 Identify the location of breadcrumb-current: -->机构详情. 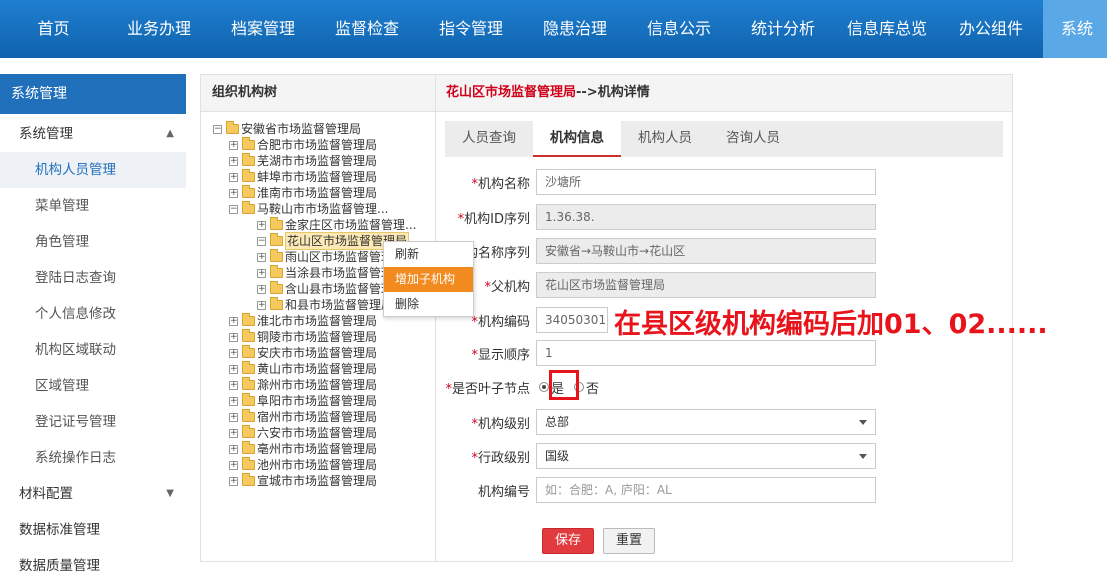
(613, 92).